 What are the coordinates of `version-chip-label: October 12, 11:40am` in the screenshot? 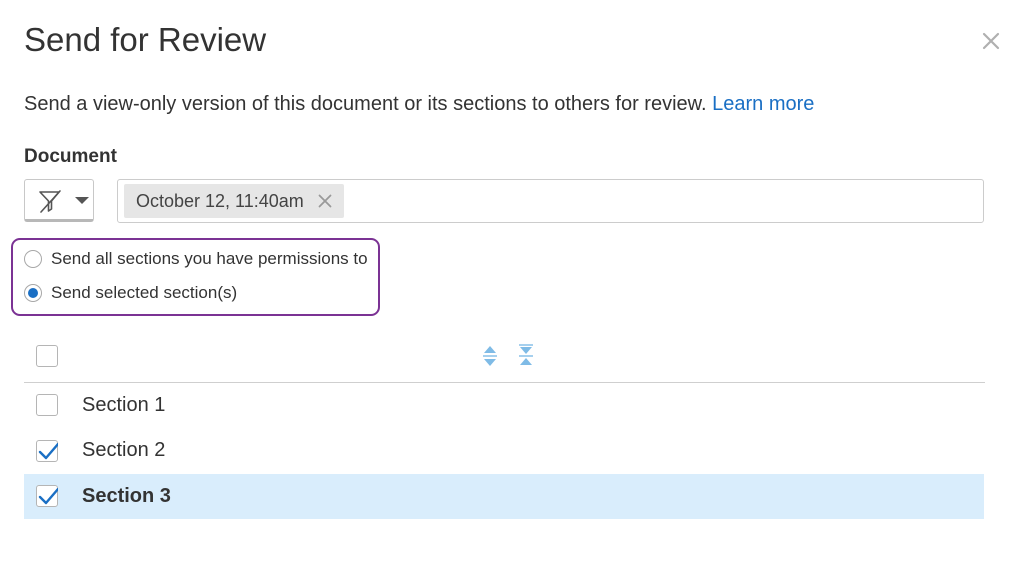 It's located at (220, 200).